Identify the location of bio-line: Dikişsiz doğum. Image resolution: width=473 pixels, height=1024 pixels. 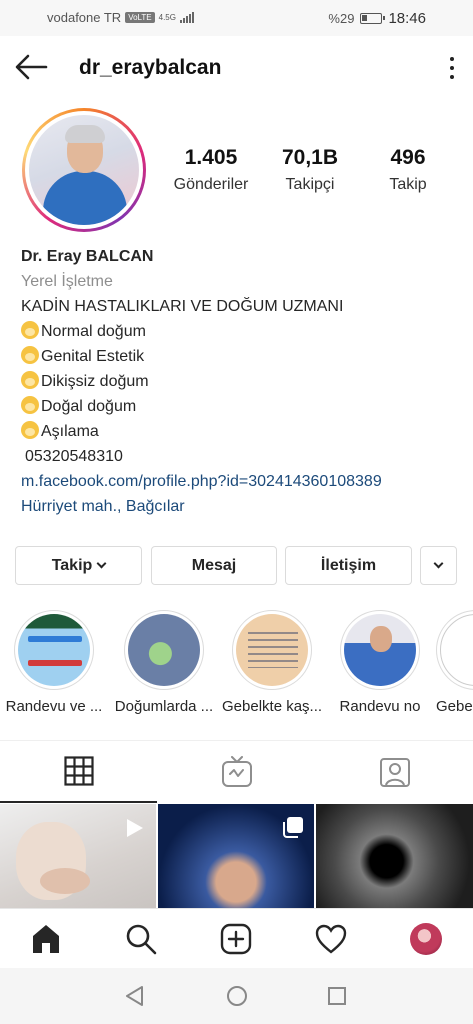
(243, 381).